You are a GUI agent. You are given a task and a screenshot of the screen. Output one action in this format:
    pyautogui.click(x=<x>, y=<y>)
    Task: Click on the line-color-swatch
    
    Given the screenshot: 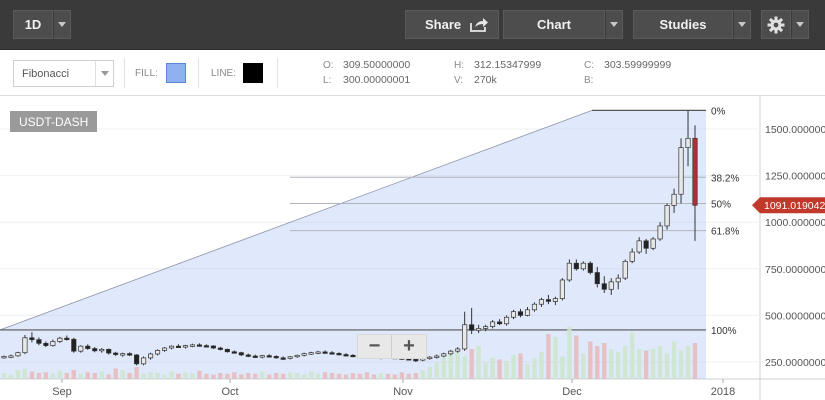 What is the action you would take?
    pyautogui.click(x=253, y=73)
    